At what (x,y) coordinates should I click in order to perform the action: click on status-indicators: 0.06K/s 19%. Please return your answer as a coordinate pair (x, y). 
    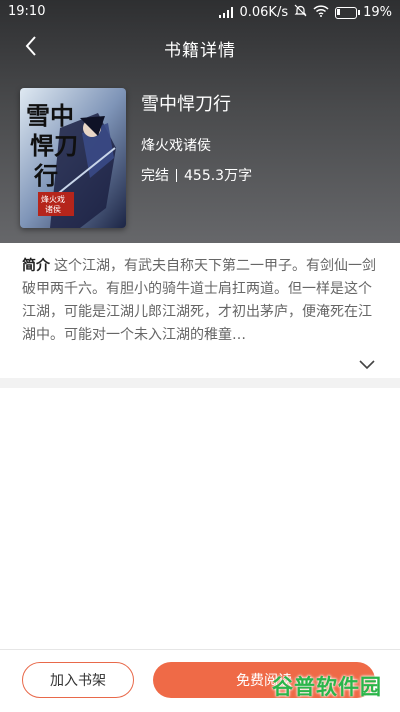
    Looking at the image, I should click on (305, 12).